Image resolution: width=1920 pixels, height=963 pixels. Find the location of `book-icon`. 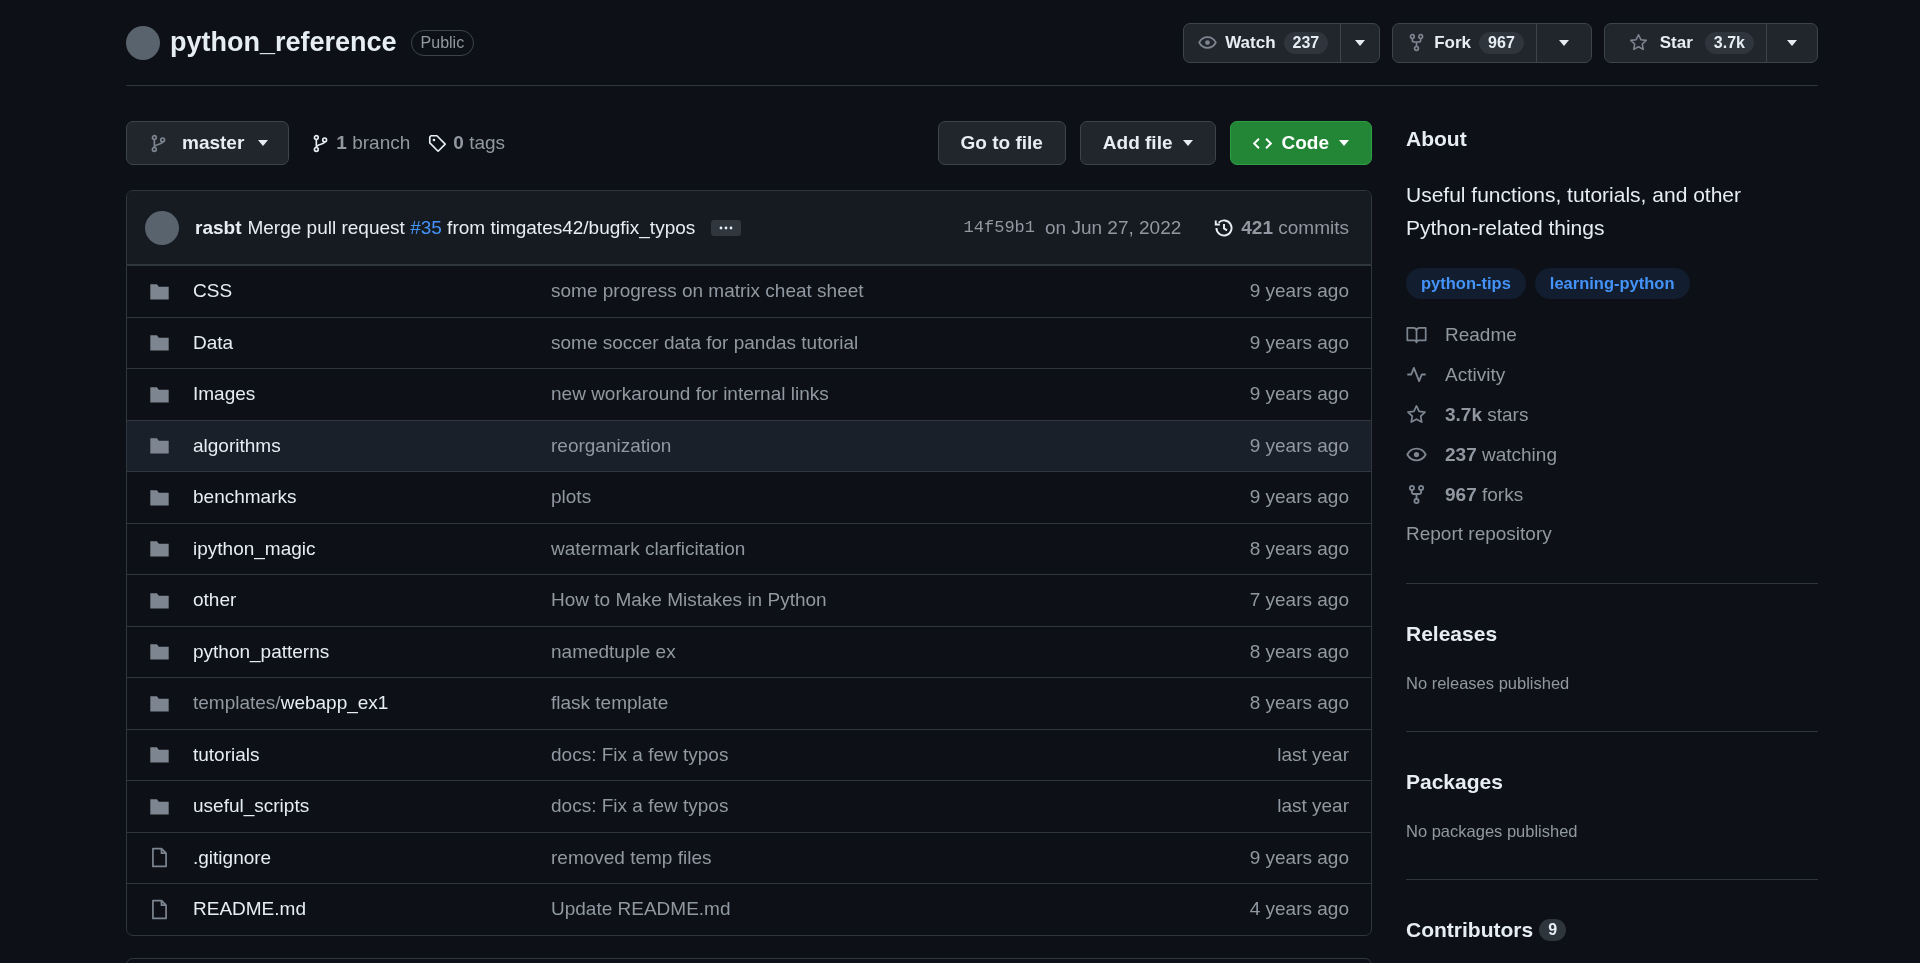

book-icon is located at coordinates (1416, 334).